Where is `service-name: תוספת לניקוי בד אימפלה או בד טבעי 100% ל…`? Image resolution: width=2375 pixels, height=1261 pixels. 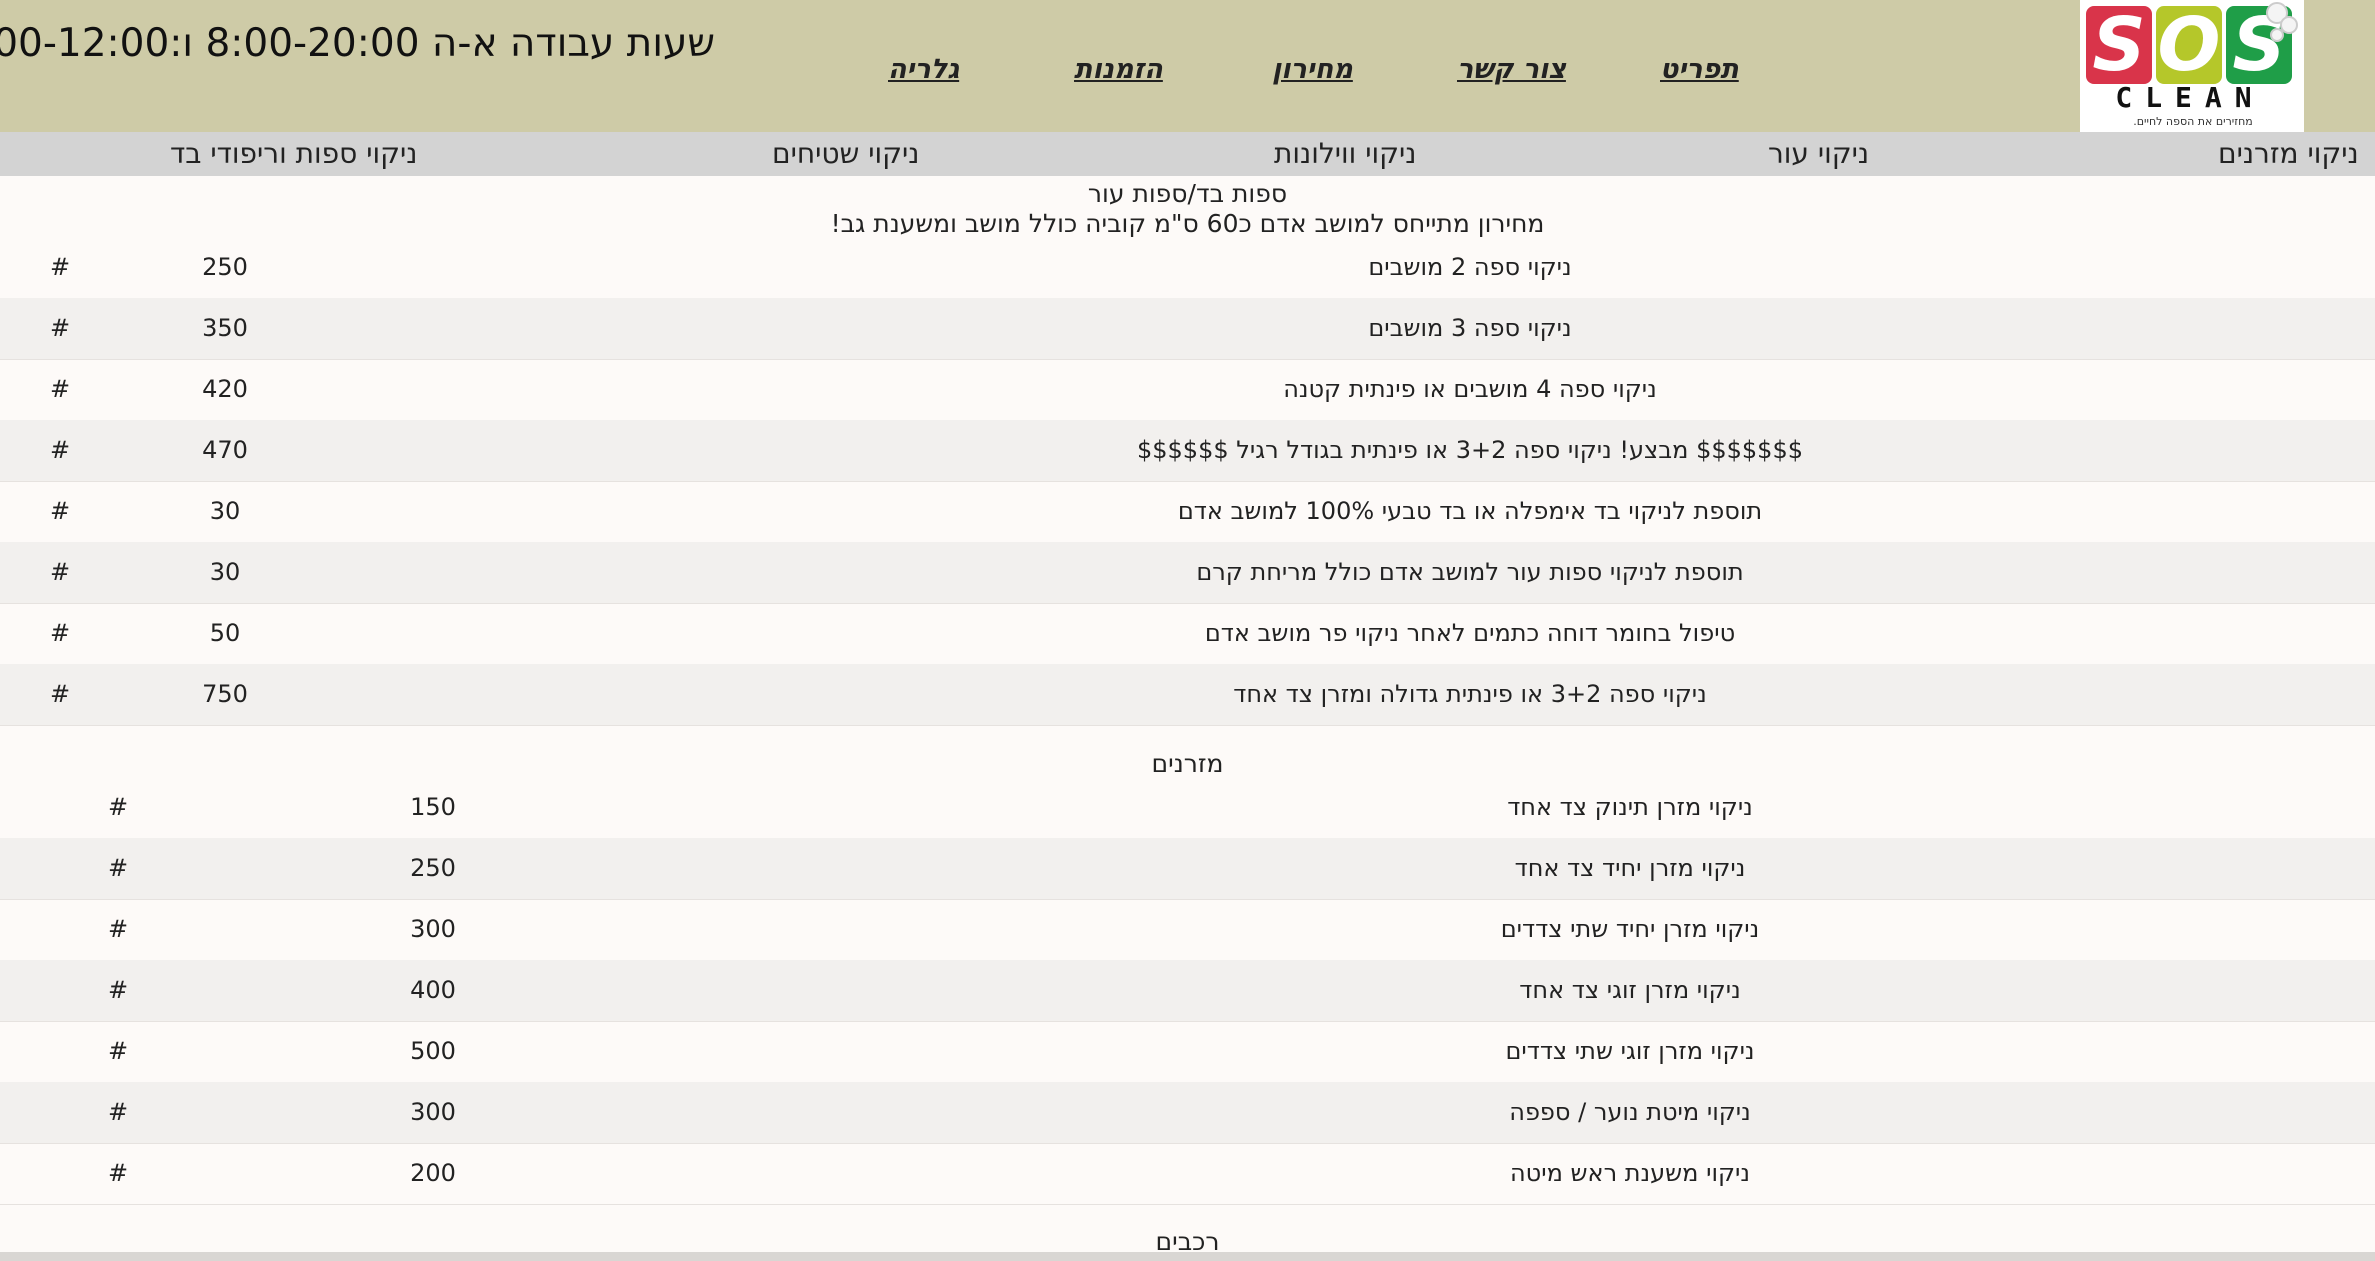 service-name: תוספת לניקוי בד אימפלה או בד טבעי 100% ל… is located at coordinates (1470, 511).